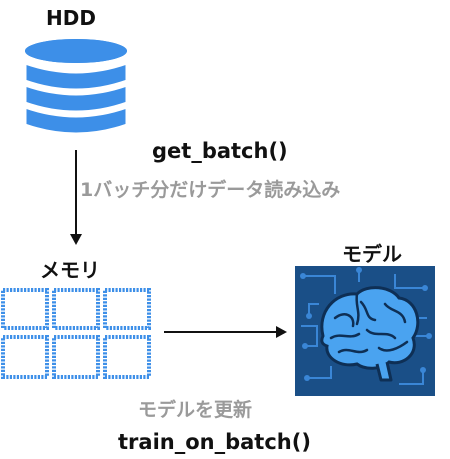  Describe the element at coordinates (220, 151) in the screenshot. I see `get-batch-label: get_batch()` at that location.